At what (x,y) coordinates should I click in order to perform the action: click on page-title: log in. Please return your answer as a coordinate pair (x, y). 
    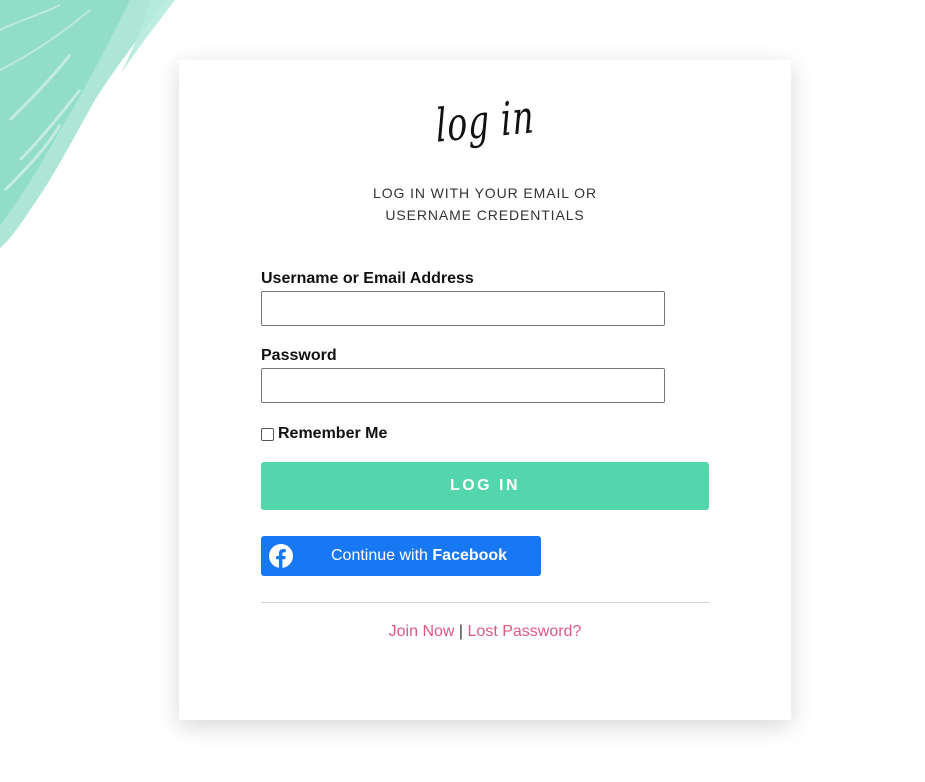
    Looking at the image, I should click on (485, 121).